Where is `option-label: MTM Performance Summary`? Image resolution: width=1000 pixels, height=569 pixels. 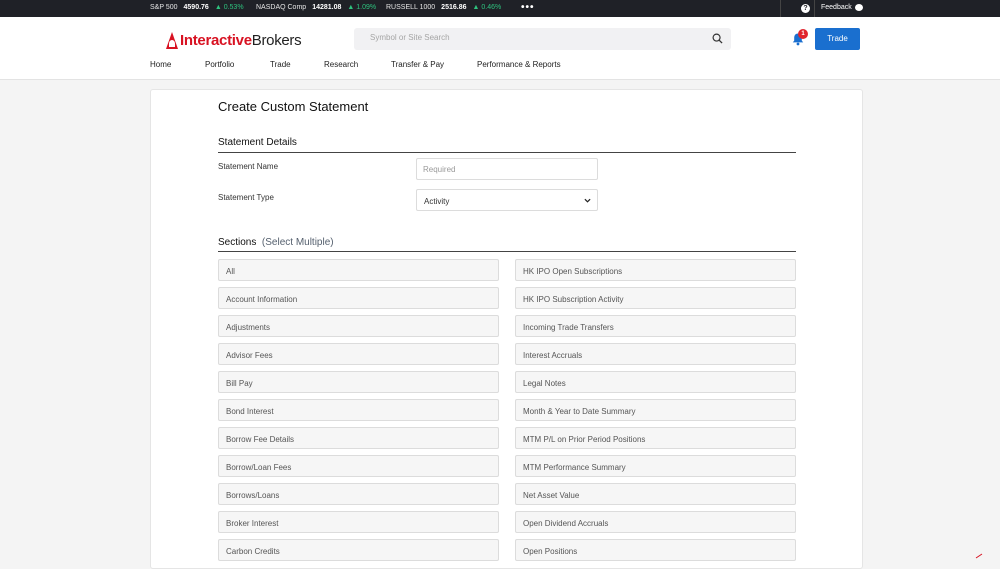 option-label: MTM Performance Summary is located at coordinates (574, 467).